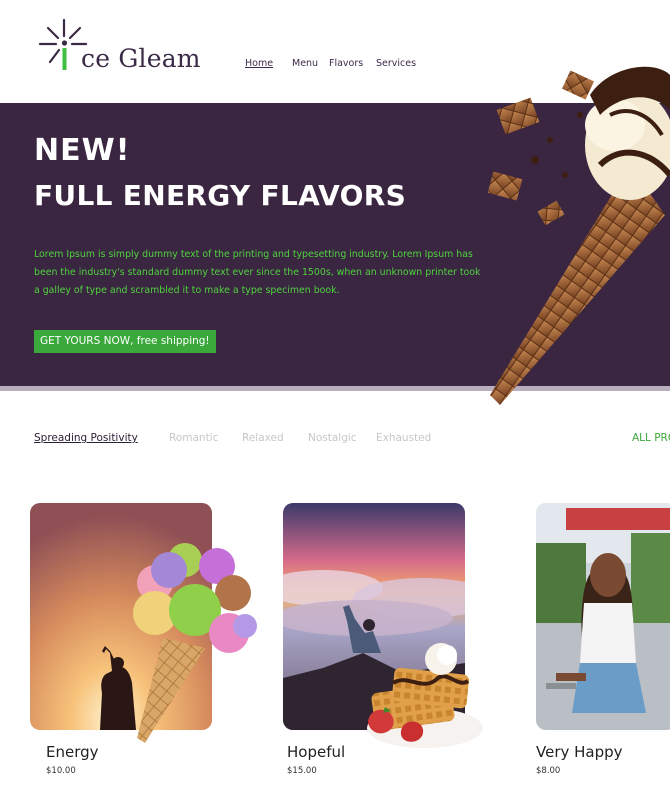  Describe the element at coordinates (72, 752) in the screenshot. I see `product-name: Energy` at that location.